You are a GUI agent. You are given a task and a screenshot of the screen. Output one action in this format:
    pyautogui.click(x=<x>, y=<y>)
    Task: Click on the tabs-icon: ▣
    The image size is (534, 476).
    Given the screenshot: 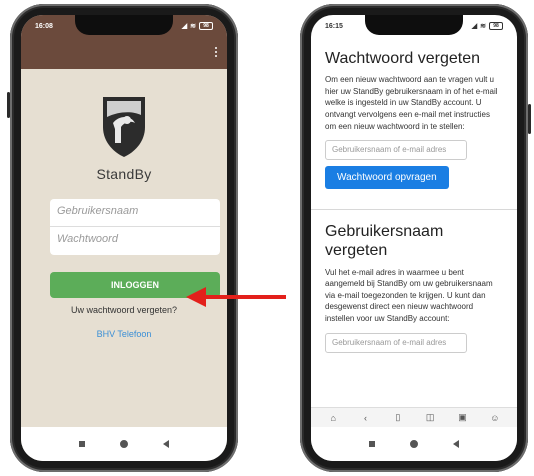 What is the action you would take?
    pyautogui.click(x=462, y=417)
    